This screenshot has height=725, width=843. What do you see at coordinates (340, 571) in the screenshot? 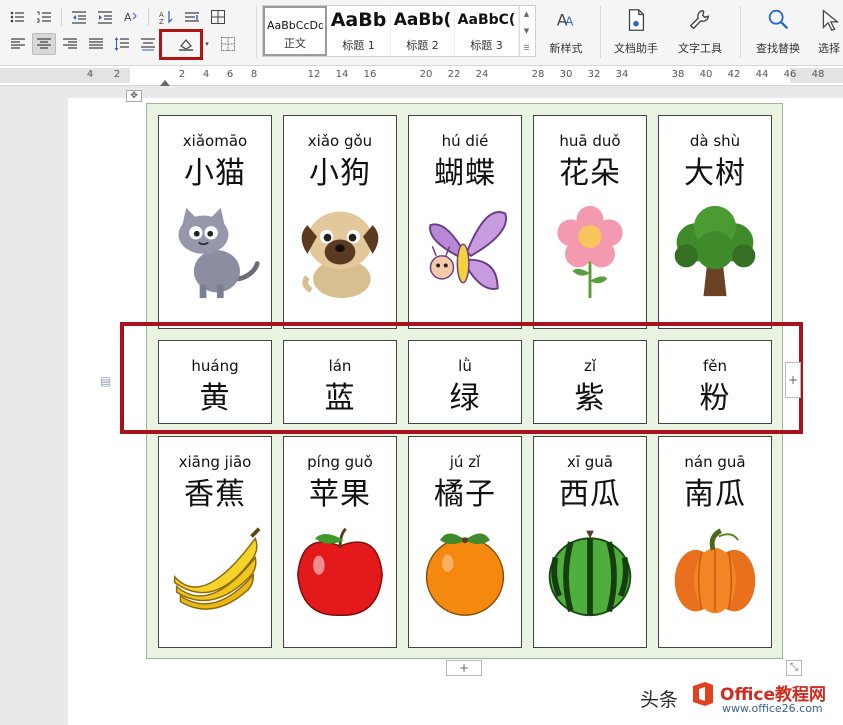
I see `apple-icon` at bounding box center [340, 571].